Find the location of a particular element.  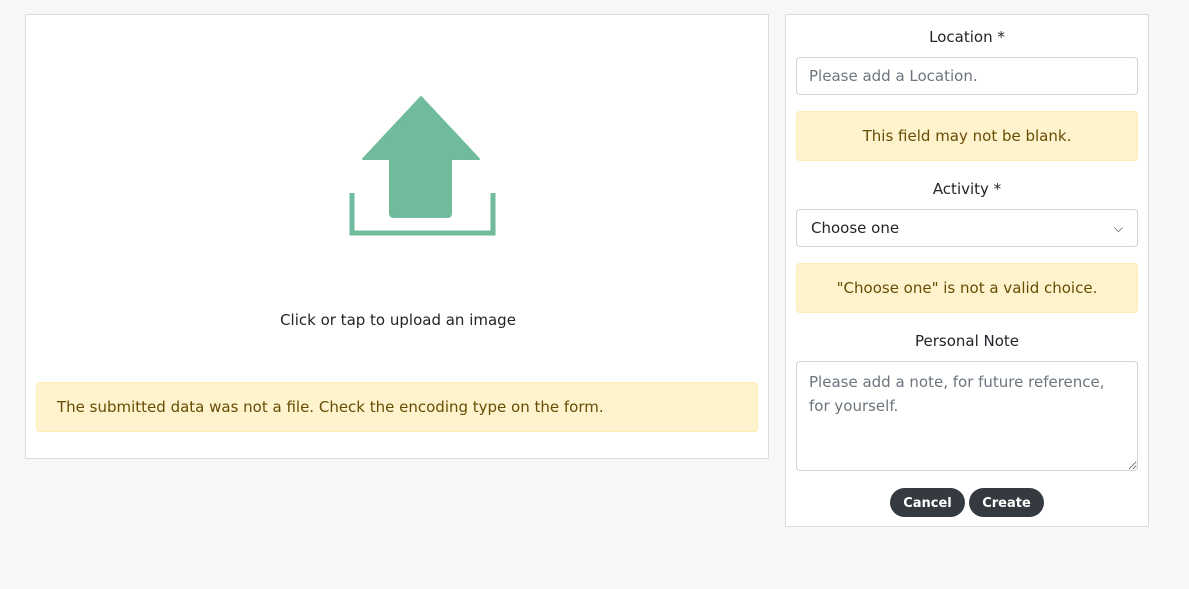

cancel-button: Cancel is located at coordinates (927, 502).